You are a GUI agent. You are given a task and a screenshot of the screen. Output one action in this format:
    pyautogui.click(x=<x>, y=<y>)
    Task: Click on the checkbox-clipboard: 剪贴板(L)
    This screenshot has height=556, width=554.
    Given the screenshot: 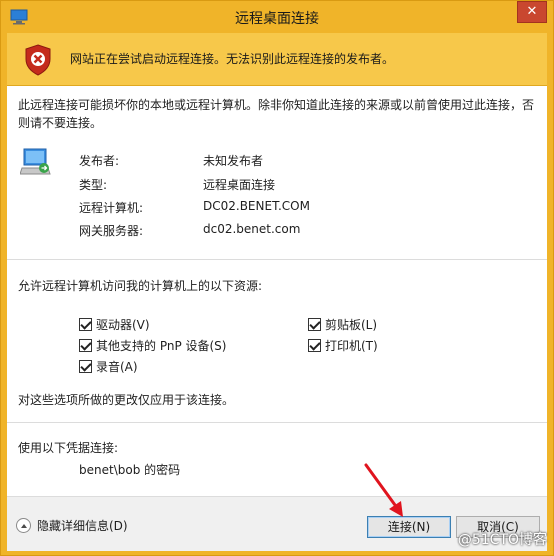 What is the action you would take?
    pyautogui.click(x=342, y=324)
    